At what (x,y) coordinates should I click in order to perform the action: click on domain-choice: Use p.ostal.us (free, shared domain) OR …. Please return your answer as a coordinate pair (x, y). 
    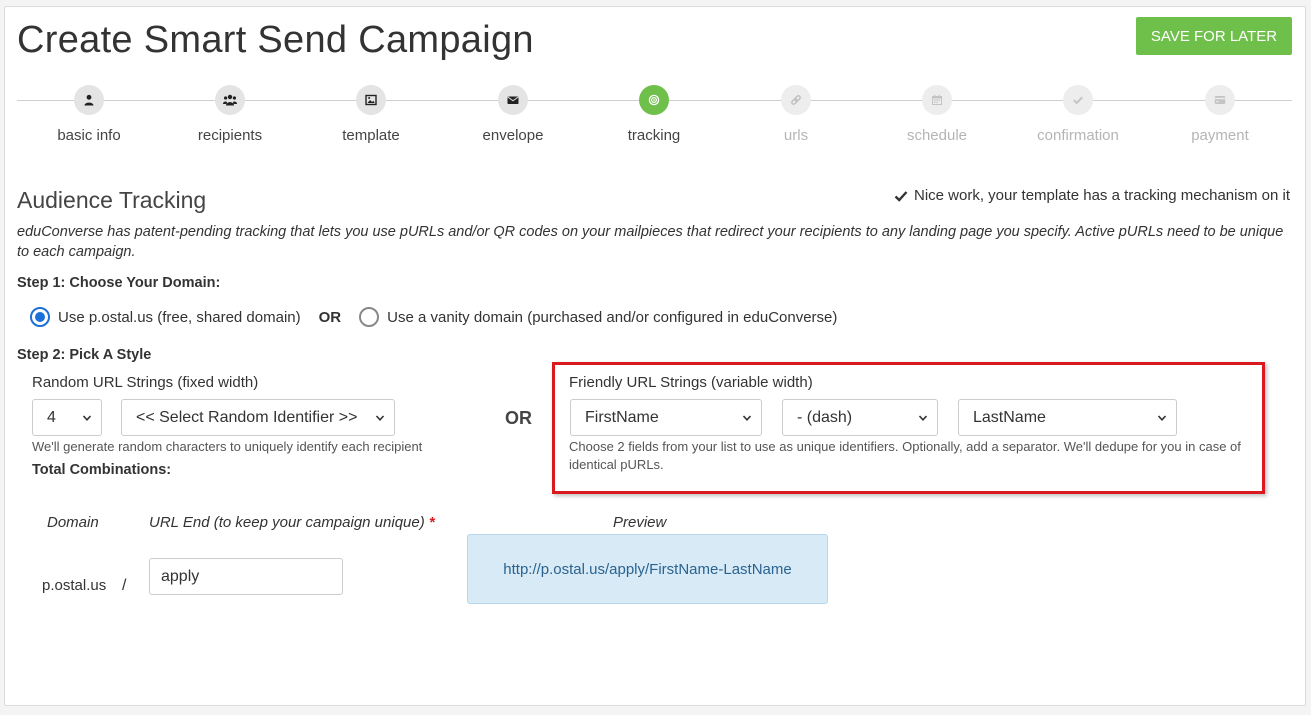
    Looking at the image, I should click on (433, 317).